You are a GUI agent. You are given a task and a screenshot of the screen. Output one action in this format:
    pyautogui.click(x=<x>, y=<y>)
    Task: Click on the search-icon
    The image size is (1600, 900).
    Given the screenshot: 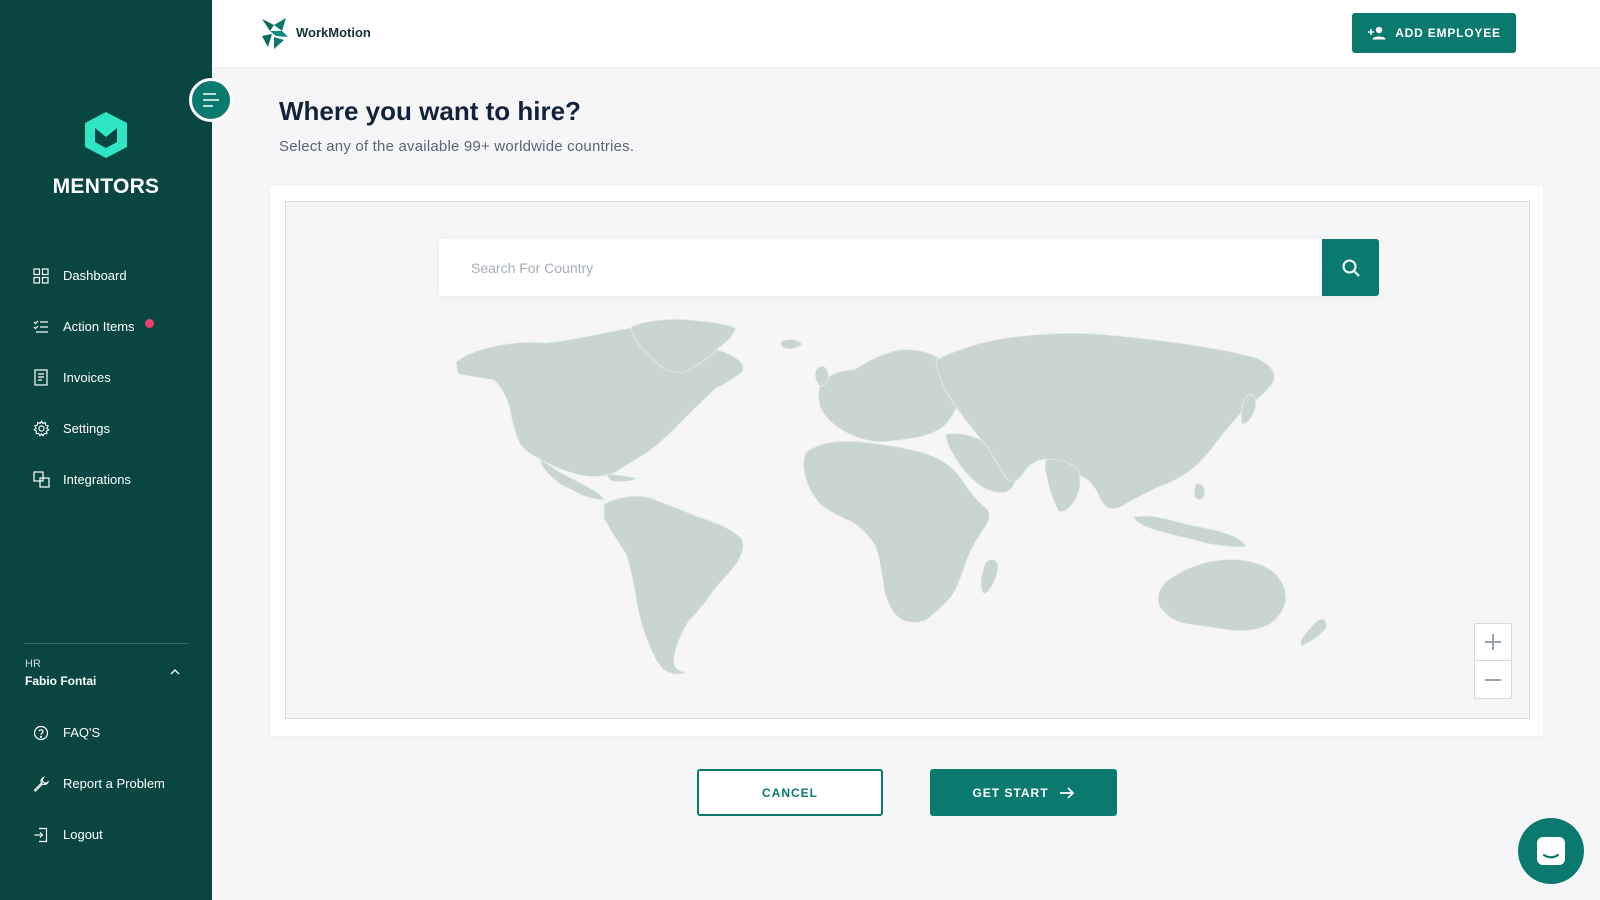 What is the action you would take?
    pyautogui.click(x=1351, y=268)
    